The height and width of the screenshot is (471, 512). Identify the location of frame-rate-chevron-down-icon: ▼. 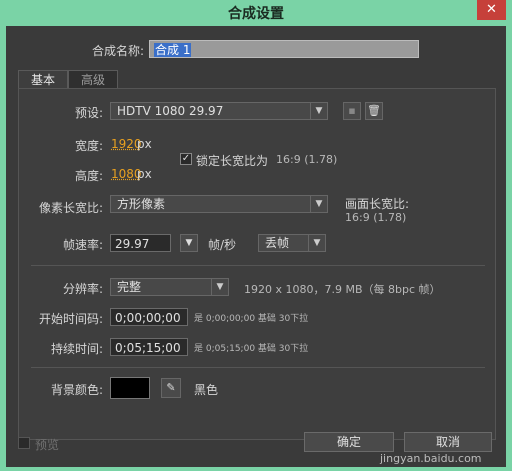
(189, 243).